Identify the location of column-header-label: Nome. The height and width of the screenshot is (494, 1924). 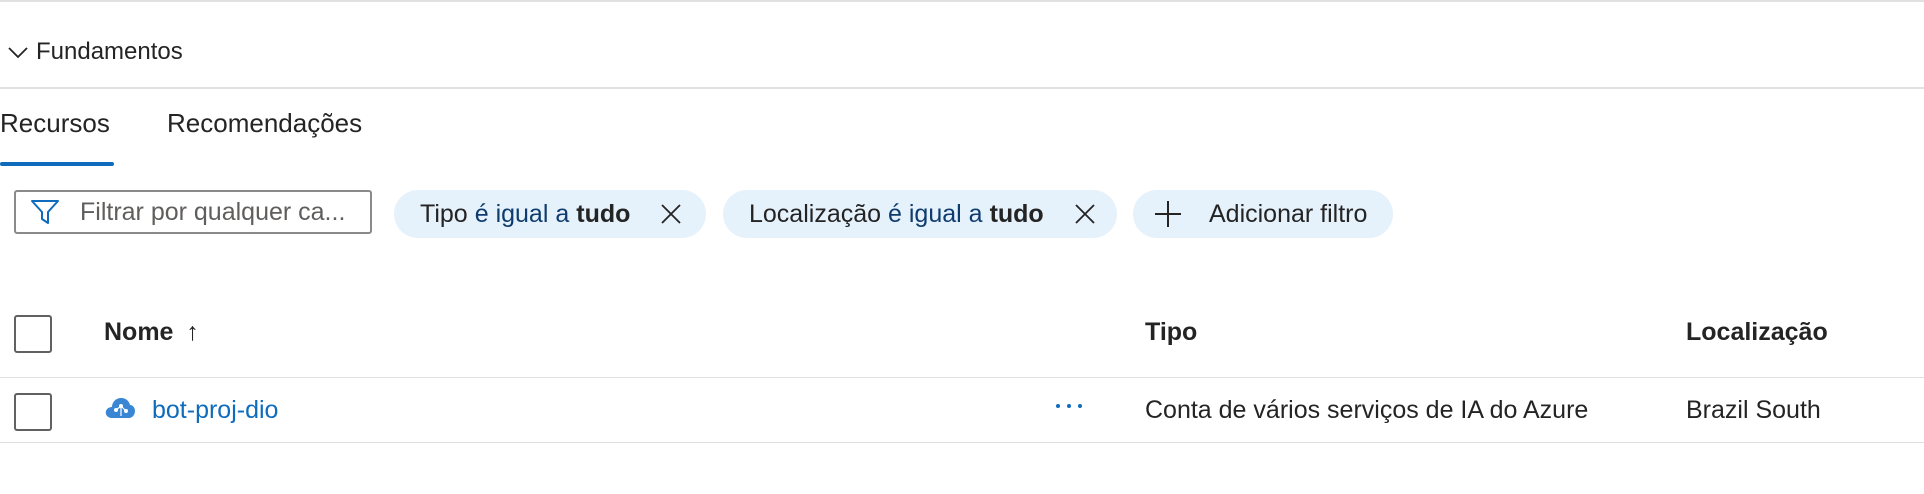
(139, 332).